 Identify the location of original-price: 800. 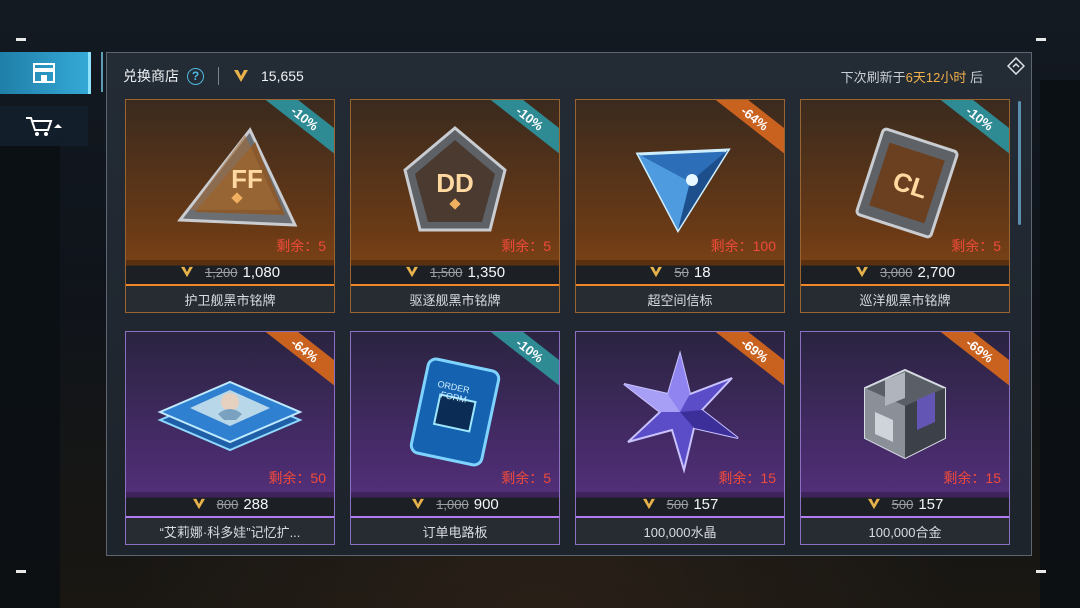
(227, 504).